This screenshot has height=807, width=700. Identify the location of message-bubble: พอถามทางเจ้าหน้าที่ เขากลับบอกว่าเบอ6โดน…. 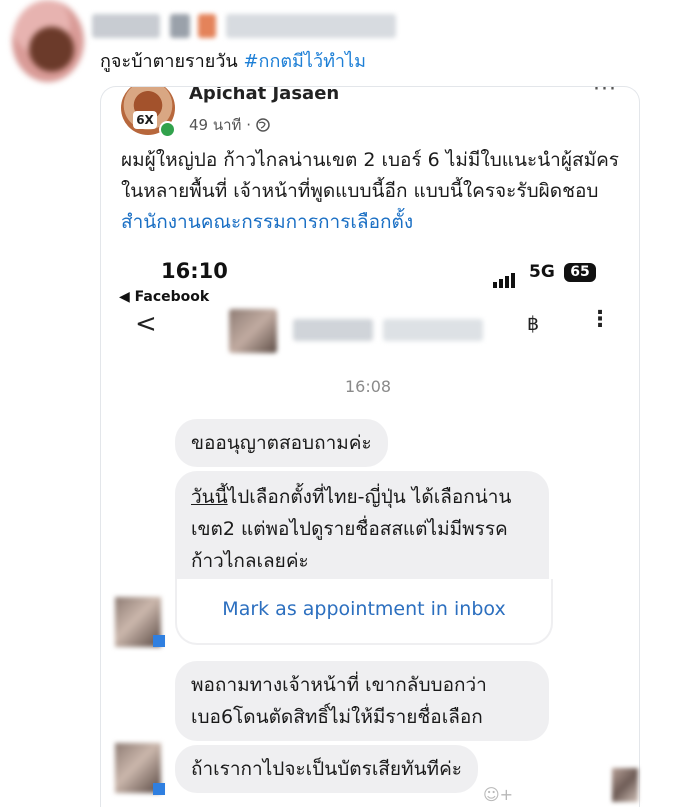
(362, 701).